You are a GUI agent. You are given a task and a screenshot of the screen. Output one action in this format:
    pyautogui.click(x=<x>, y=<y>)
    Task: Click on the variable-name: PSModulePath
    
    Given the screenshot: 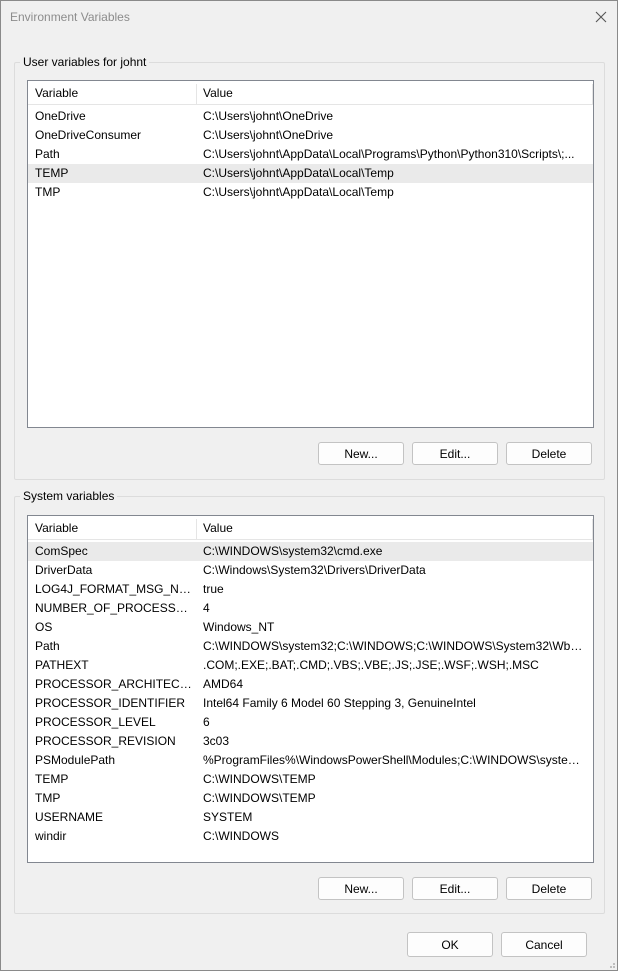 What is the action you would take?
    pyautogui.click(x=75, y=760)
    